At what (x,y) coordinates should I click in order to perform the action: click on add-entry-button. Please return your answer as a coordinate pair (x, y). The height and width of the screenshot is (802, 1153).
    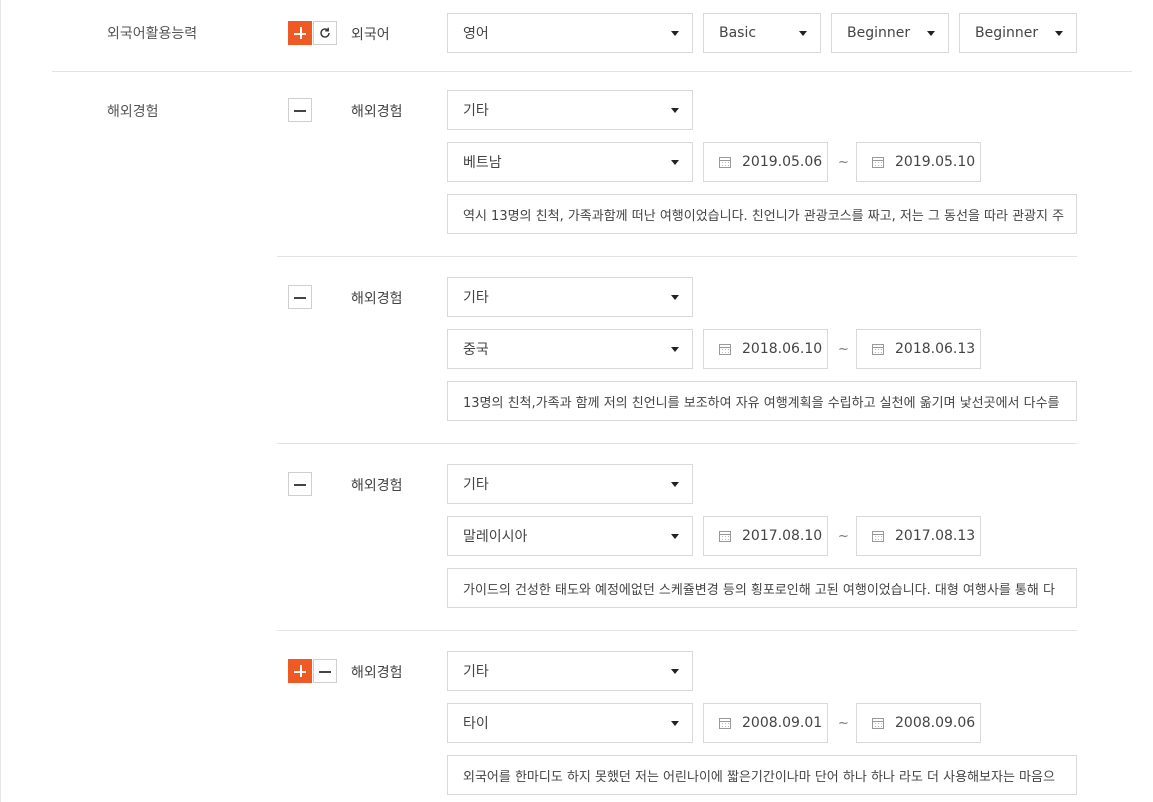
    Looking at the image, I should click on (300, 671).